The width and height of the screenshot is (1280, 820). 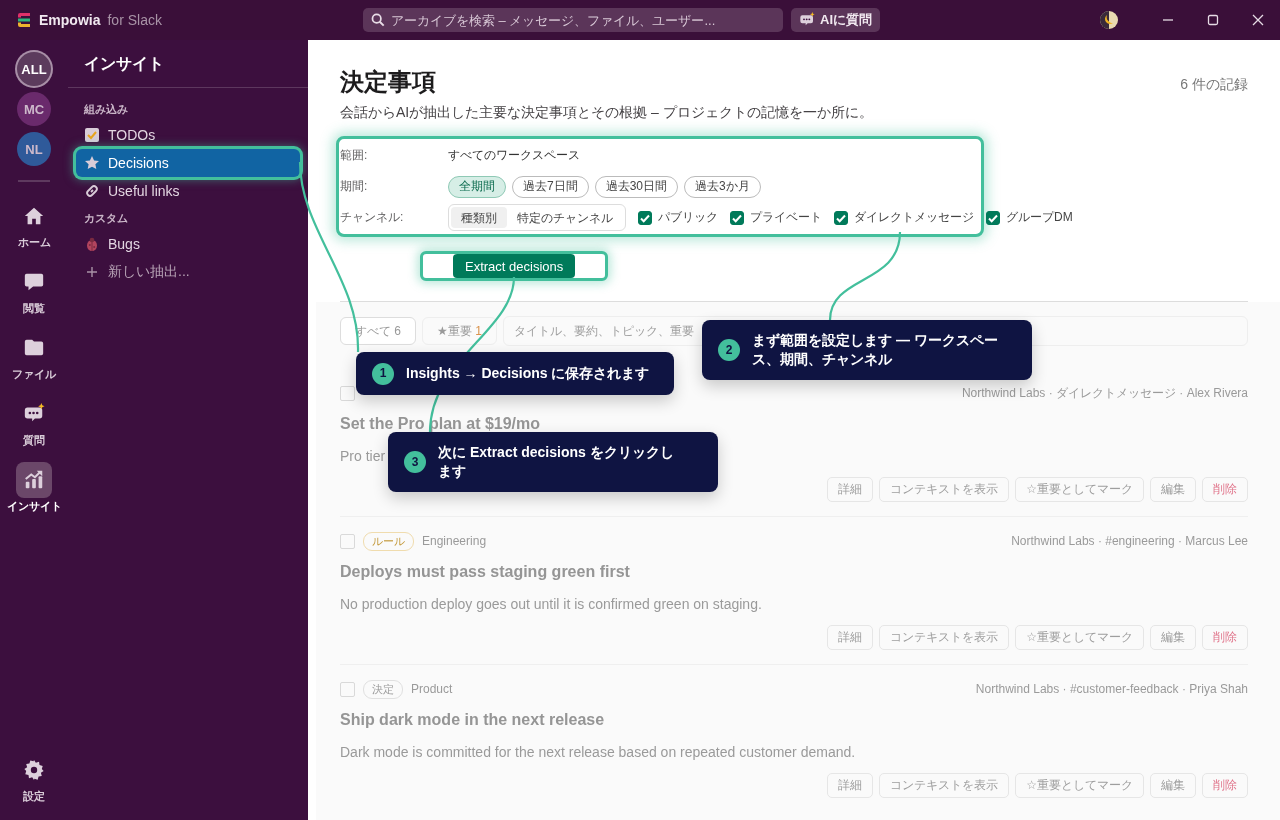 What do you see at coordinates (383, 373) in the screenshot?
I see `step-number: 1` at bounding box center [383, 373].